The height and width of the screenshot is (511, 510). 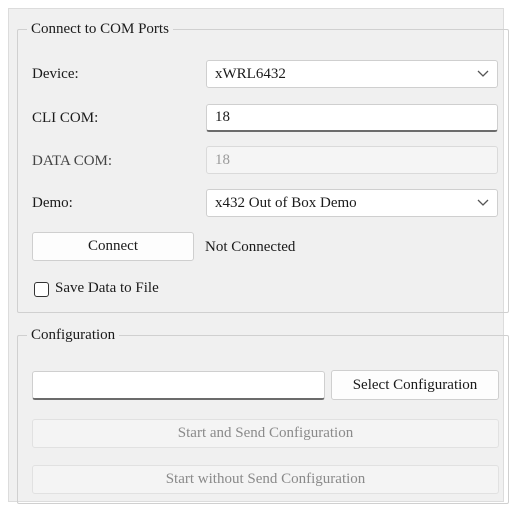 I want to click on select-configuration-button: Select Configuration, so click(x=415, y=385).